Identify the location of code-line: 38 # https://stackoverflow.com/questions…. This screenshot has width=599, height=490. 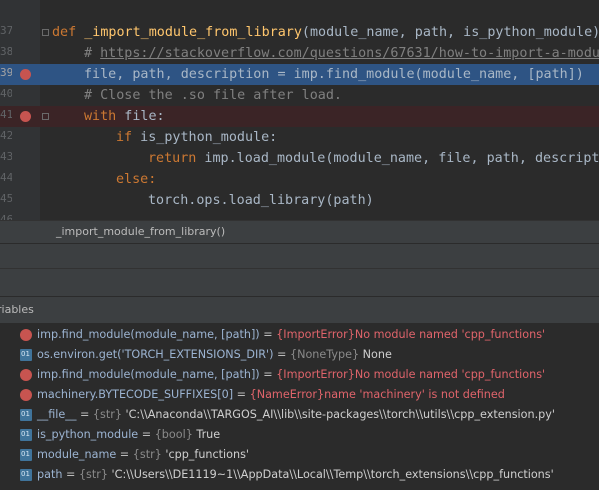
(299, 53).